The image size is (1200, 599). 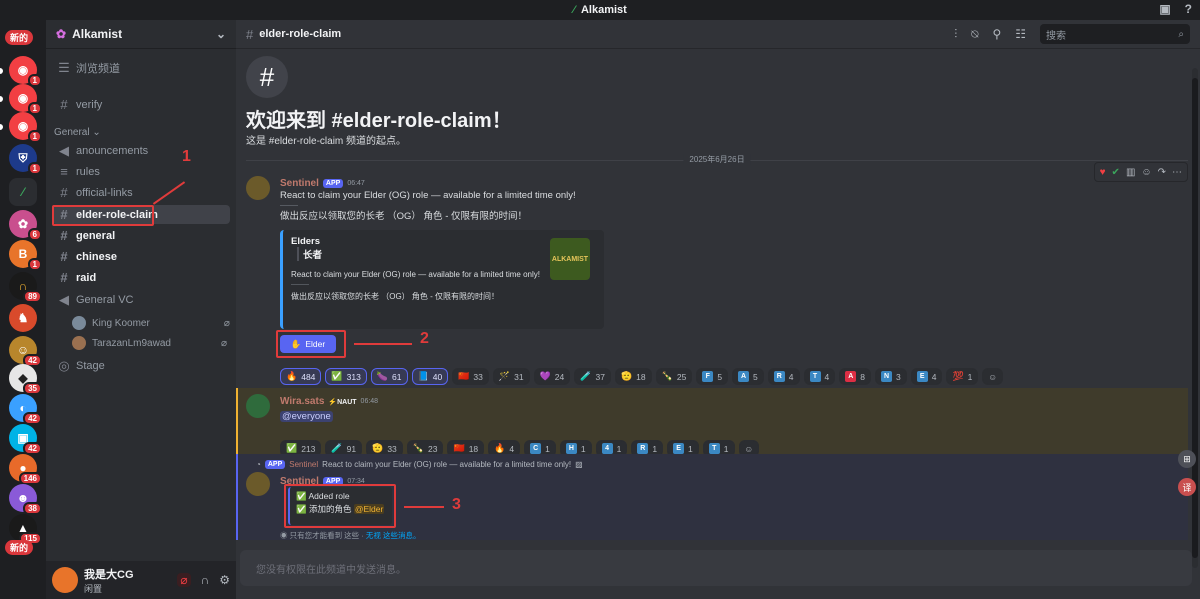 I want to click on author-name: Sentinel APP 06:47, so click(x=322, y=183).